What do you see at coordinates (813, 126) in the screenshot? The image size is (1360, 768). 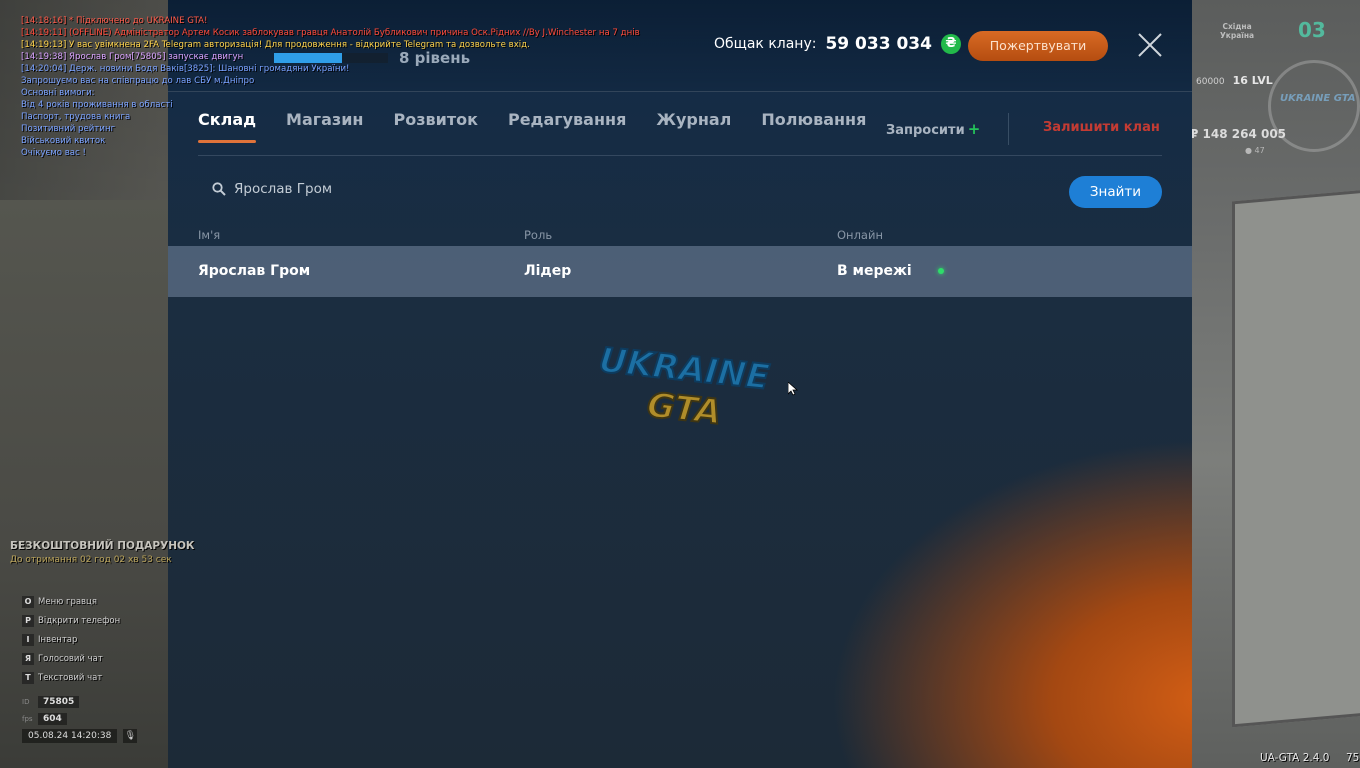 I see `tab-hunting: Полювання` at bounding box center [813, 126].